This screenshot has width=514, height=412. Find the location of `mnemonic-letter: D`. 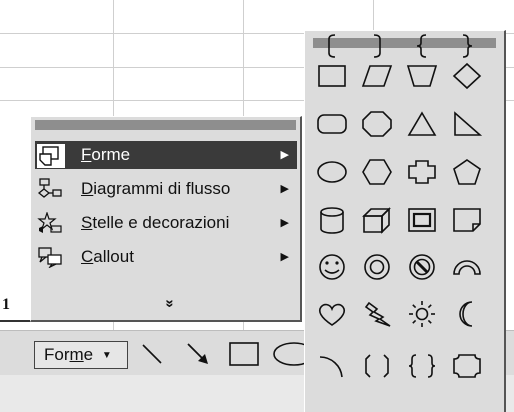

mnemonic-letter: D is located at coordinates (87, 188).